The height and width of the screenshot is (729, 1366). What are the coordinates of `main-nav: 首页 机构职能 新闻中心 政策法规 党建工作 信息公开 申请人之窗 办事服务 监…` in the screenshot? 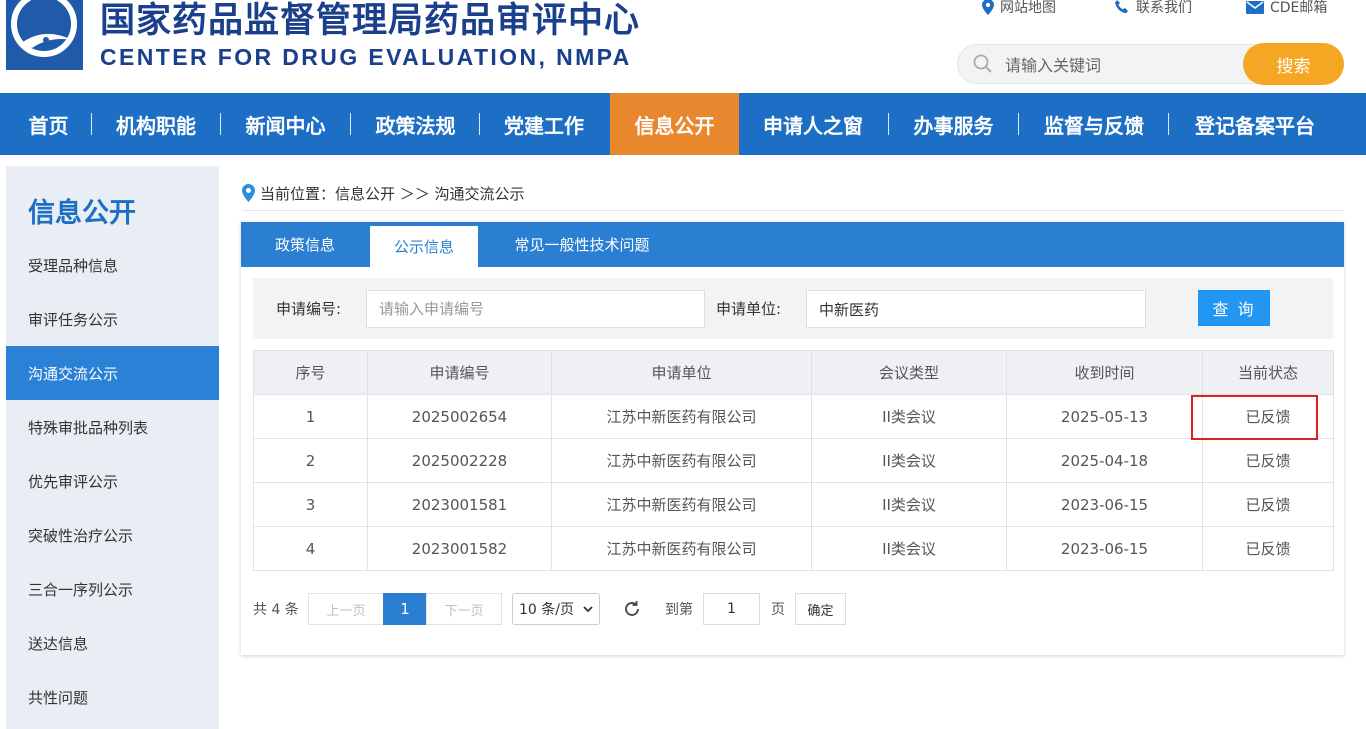 It's located at (683, 124).